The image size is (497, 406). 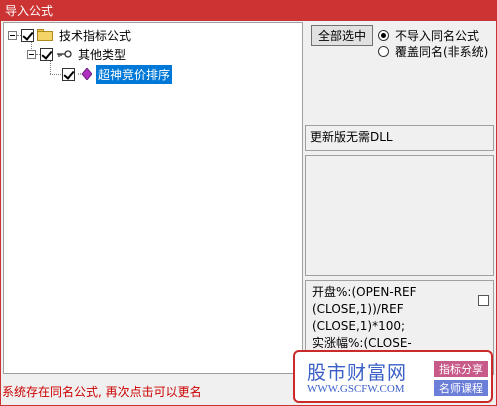 I want to click on formula-note: 更新版无需DLL, so click(x=399, y=138).